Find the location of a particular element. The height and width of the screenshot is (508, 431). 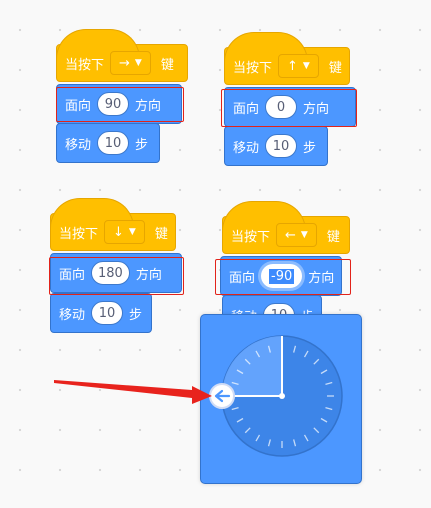

key-dropdown: ↓ ▼ is located at coordinates (124, 232).